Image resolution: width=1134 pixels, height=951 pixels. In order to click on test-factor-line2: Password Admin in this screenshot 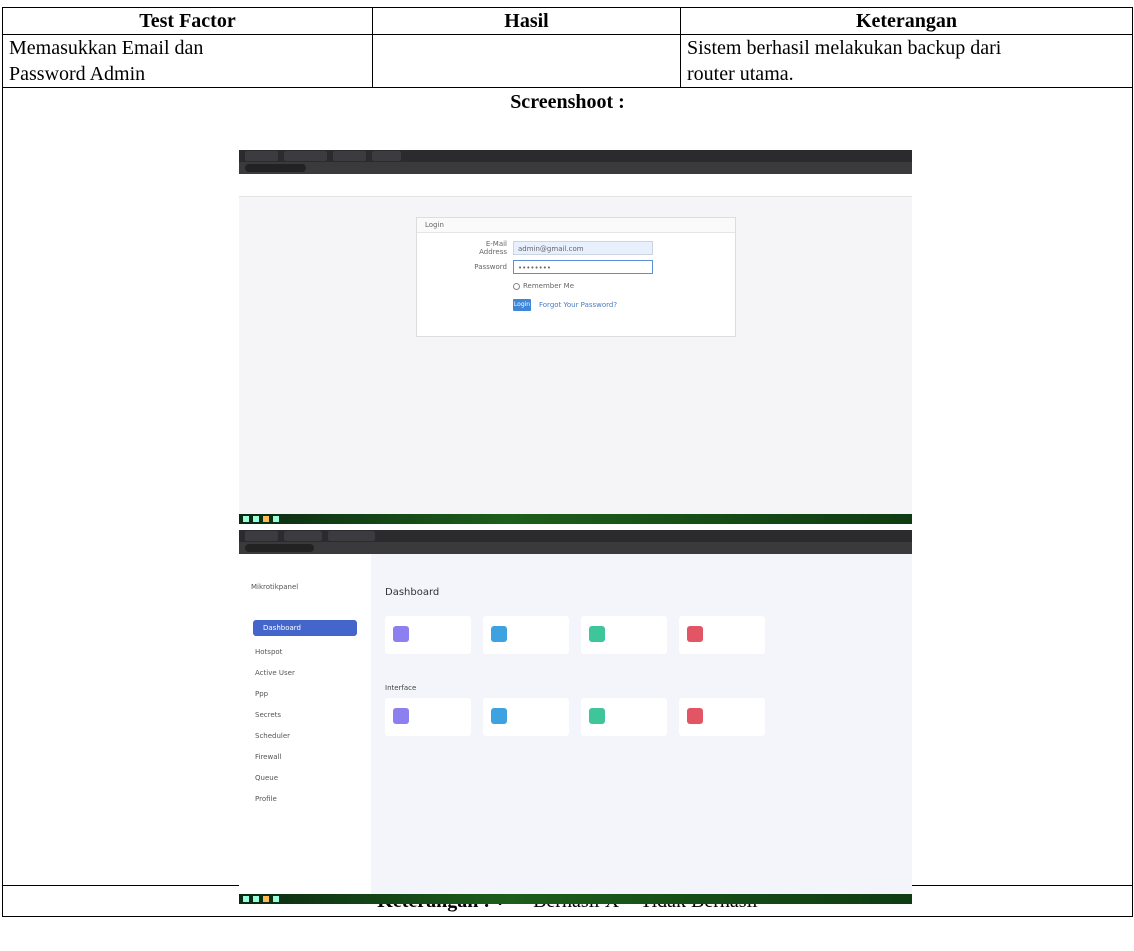, I will do `click(77, 74)`.